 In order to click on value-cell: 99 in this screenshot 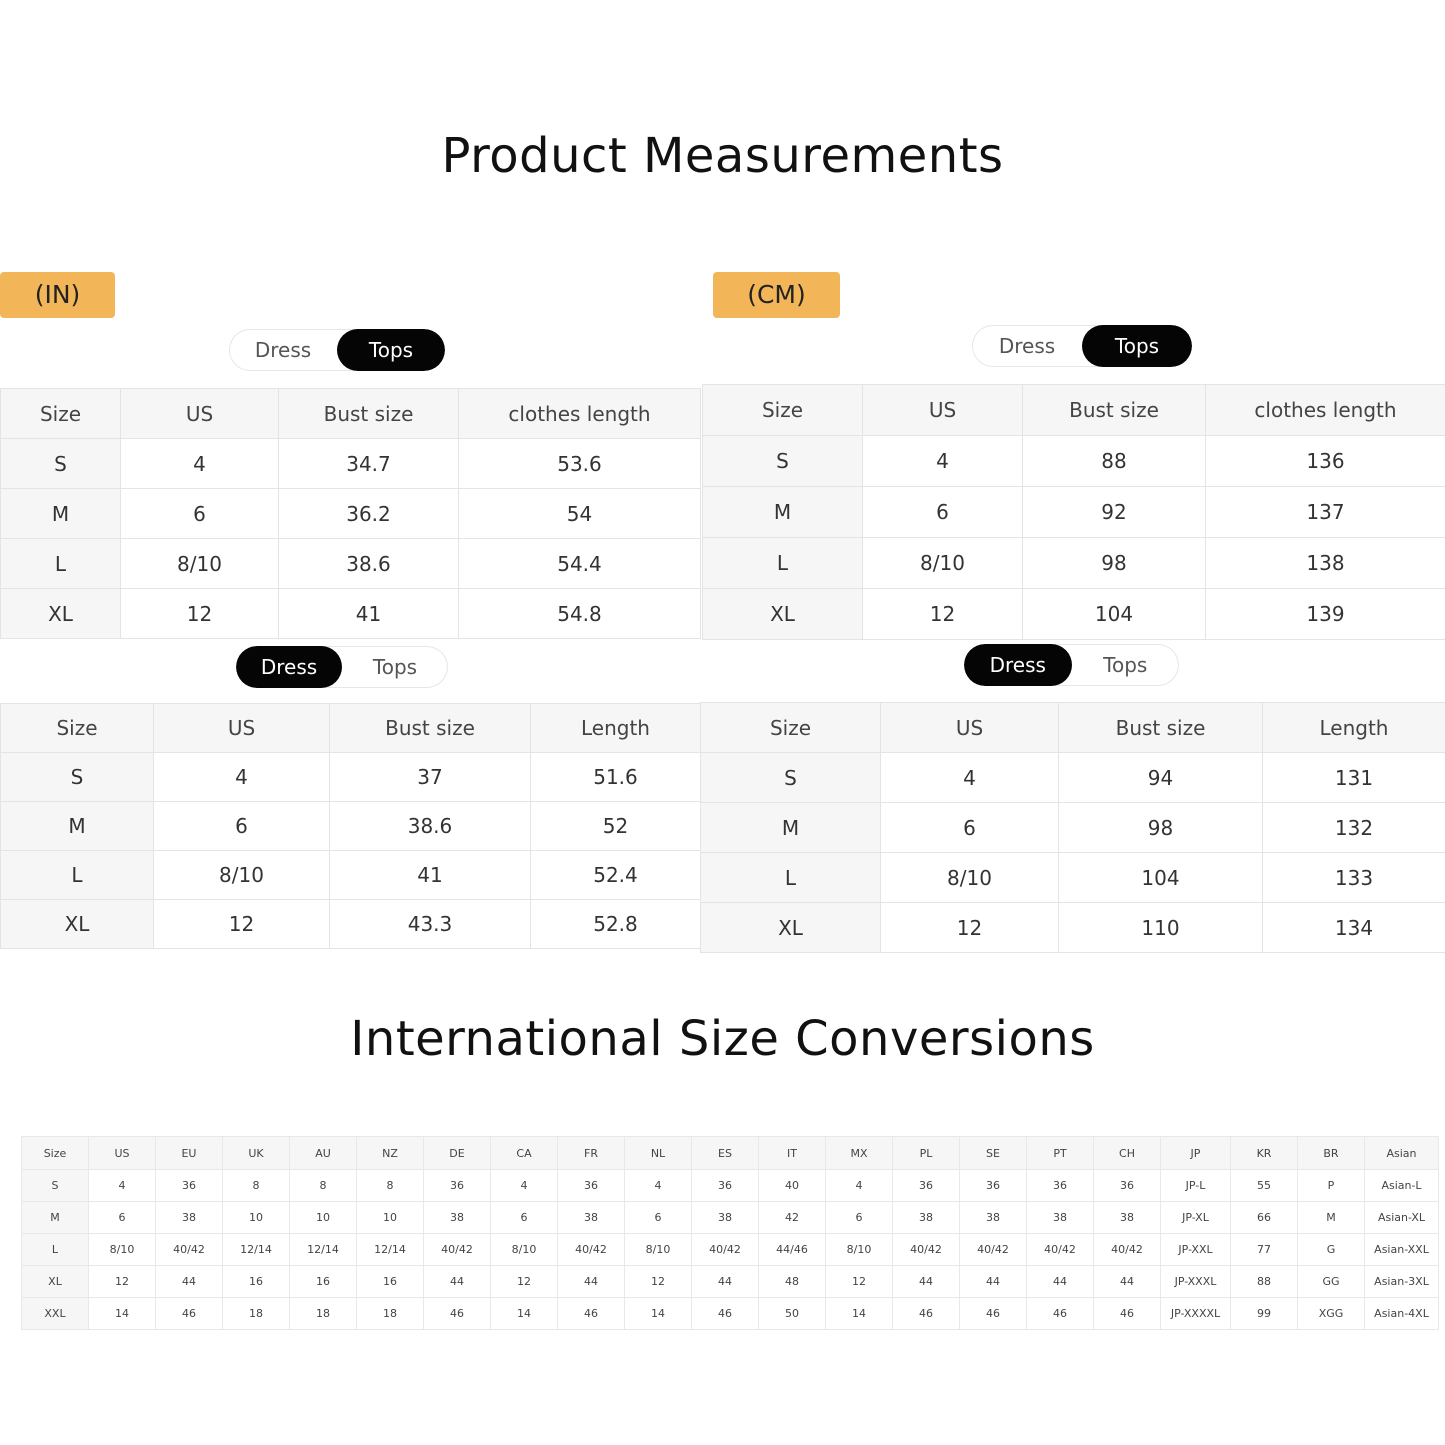, I will do `click(1264, 1313)`.